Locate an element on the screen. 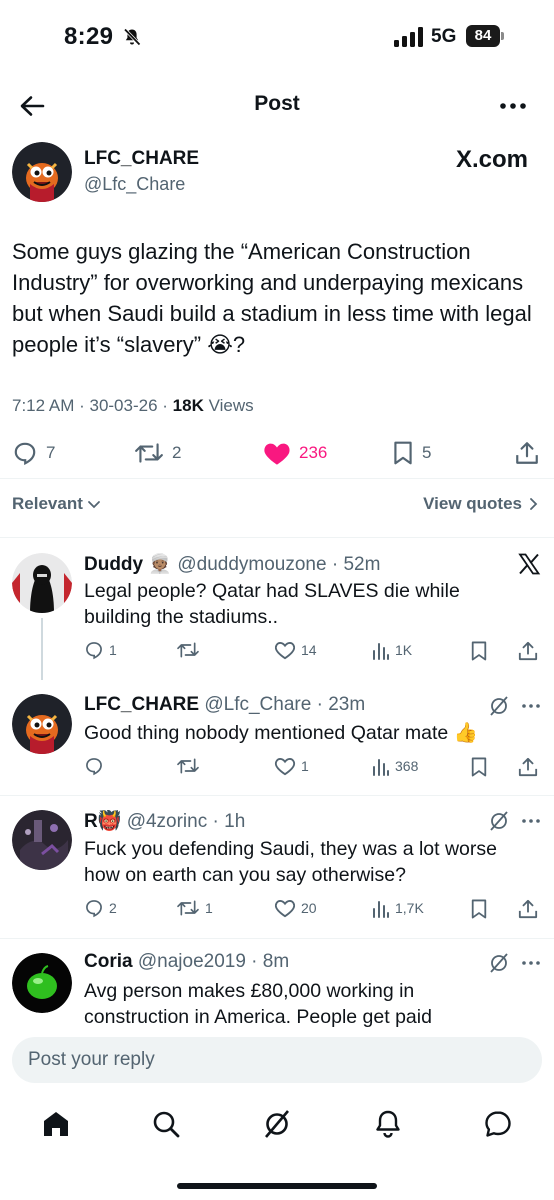 Image resolution: width=554 pixels, height=1200 pixels. reply-repost-button: 1 is located at coordinates (194, 908).